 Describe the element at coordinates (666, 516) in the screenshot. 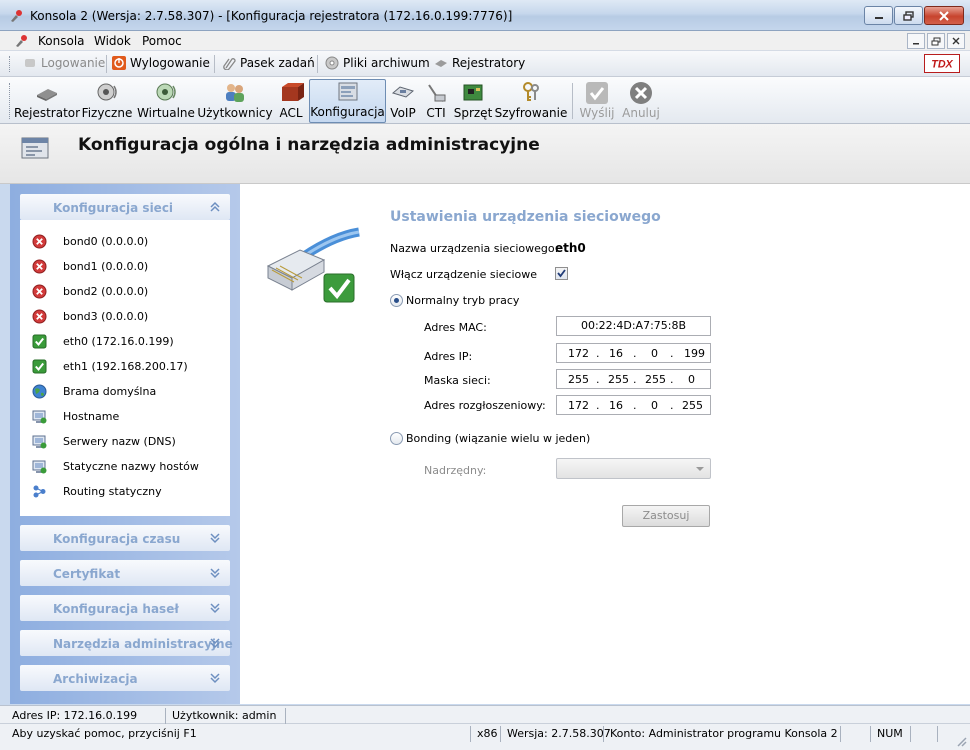

I see `apply-button: Zastosuj` at that location.